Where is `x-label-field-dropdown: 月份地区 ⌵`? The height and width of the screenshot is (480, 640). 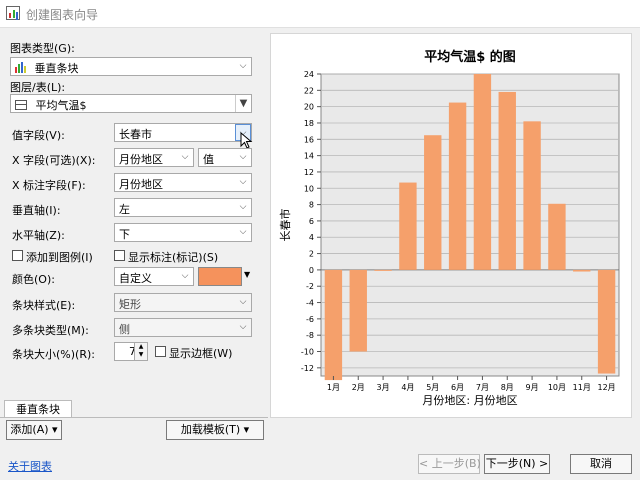 x-label-field-dropdown: 月份地区 ⌵ is located at coordinates (183, 182).